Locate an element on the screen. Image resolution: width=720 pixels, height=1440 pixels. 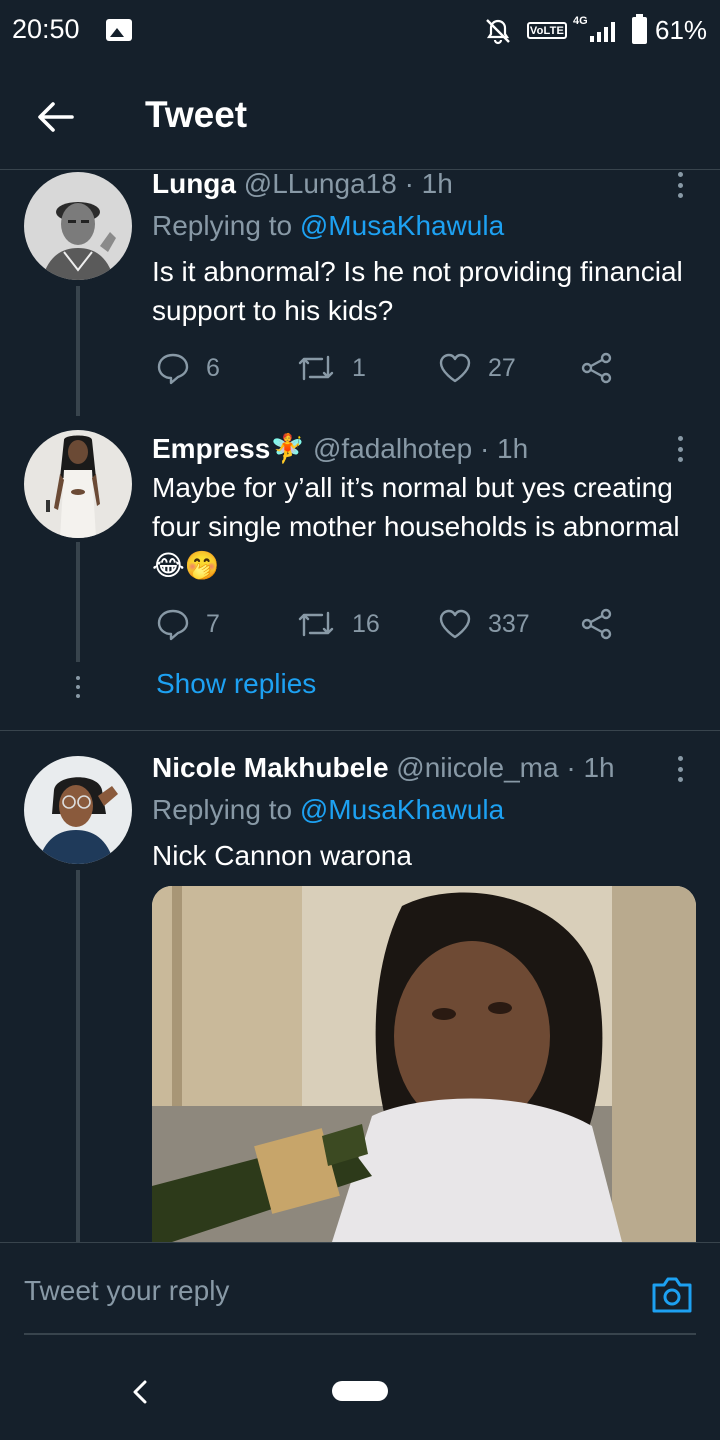
display-name: Lunga is located at coordinates (194, 183).